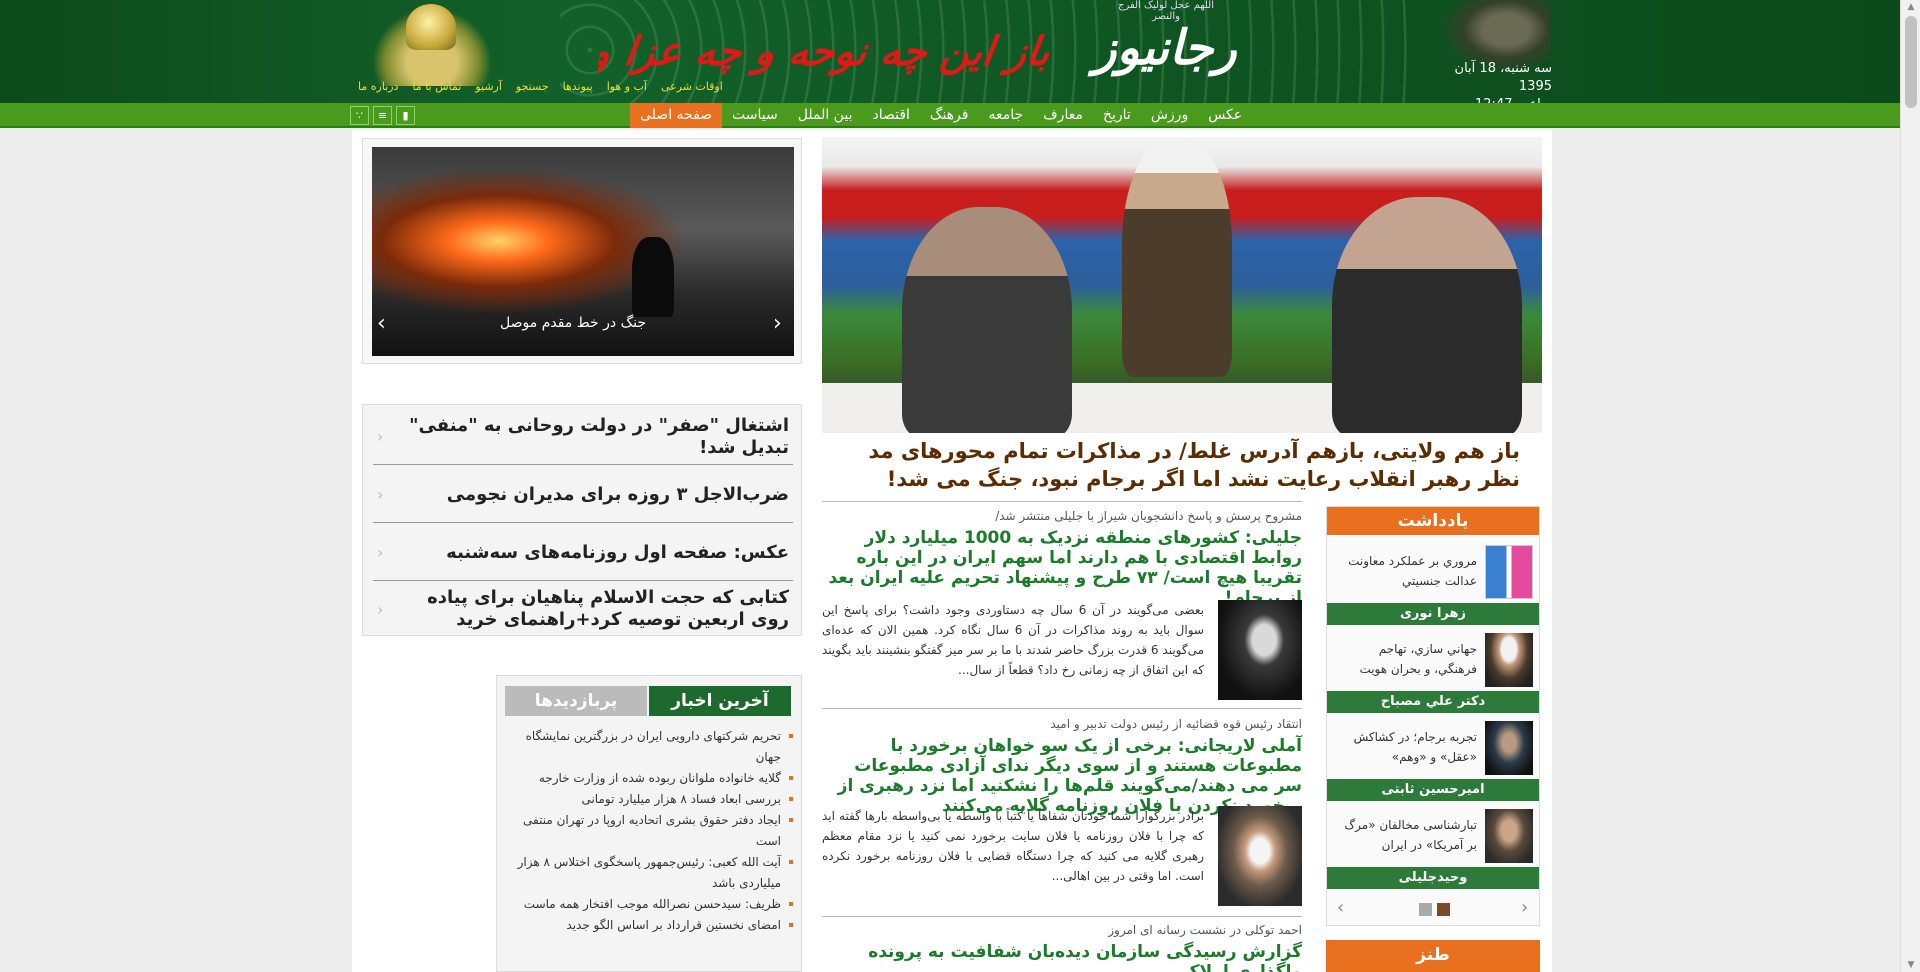 Image resolution: width=1920 pixels, height=972 pixels. Describe the element at coordinates (1415, 747) in the screenshot. I see `note-title: تجربه برجام؛ در كشاكش «عقل» و «وهم»` at that location.